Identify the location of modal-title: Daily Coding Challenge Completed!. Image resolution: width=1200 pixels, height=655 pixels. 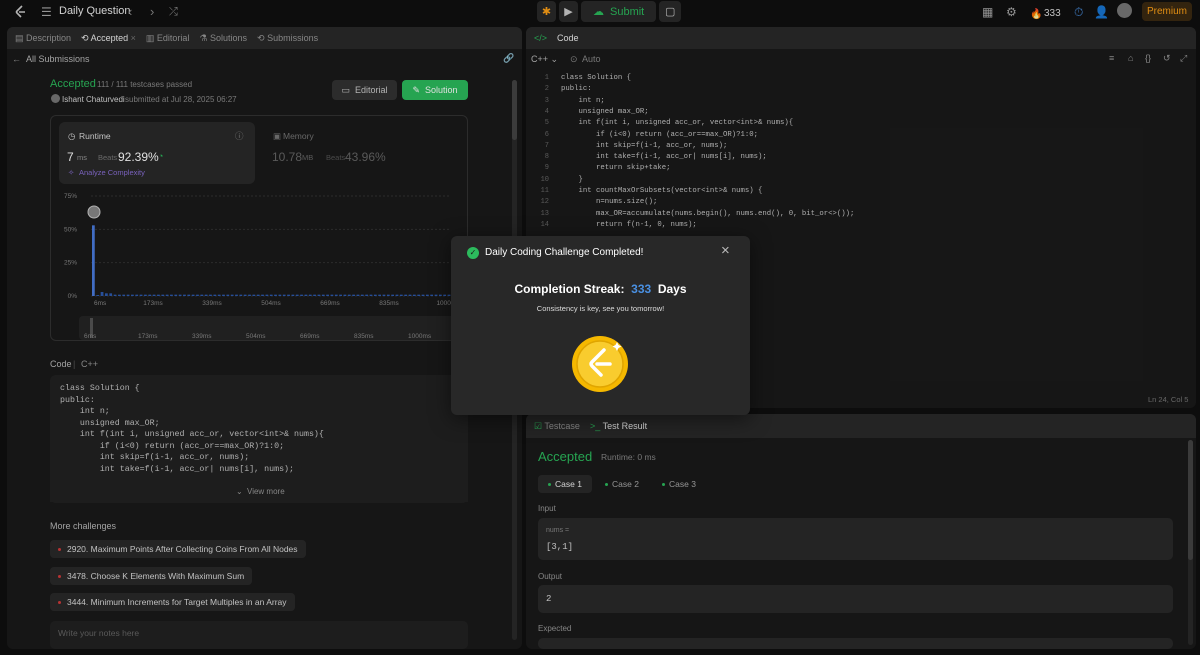
(564, 252).